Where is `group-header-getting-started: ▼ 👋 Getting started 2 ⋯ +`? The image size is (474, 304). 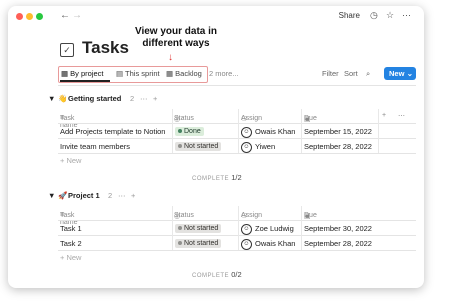 group-header-getting-started: ▼ 👋 Getting started 2 ⋯ + is located at coordinates (148, 100).